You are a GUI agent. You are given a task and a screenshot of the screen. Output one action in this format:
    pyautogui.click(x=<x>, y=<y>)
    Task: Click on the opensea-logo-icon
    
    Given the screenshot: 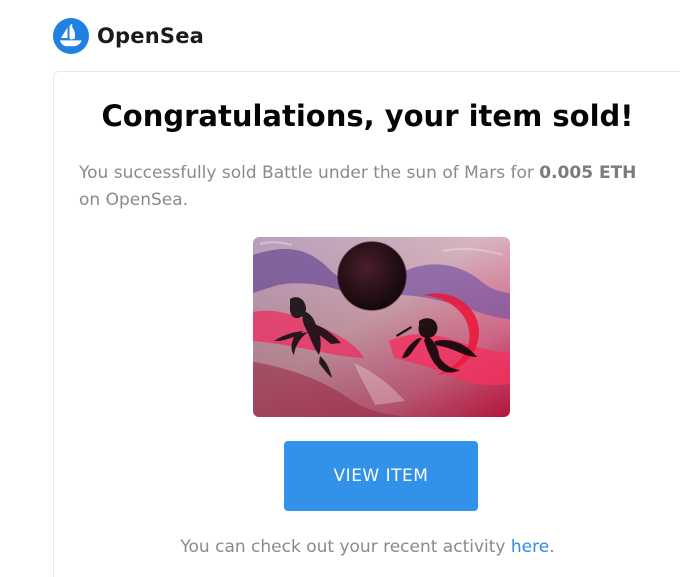 What is the action you would take?
    pyautogui.click(x=71, y=36)
    